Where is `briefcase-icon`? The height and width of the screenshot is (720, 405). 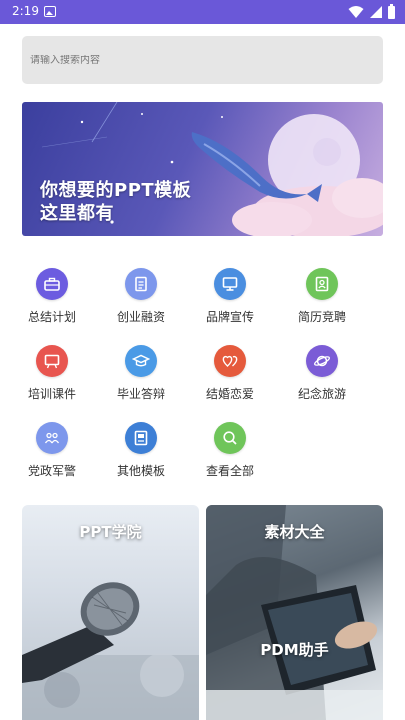 briefcase-icon is located at coordinates (52, 284).